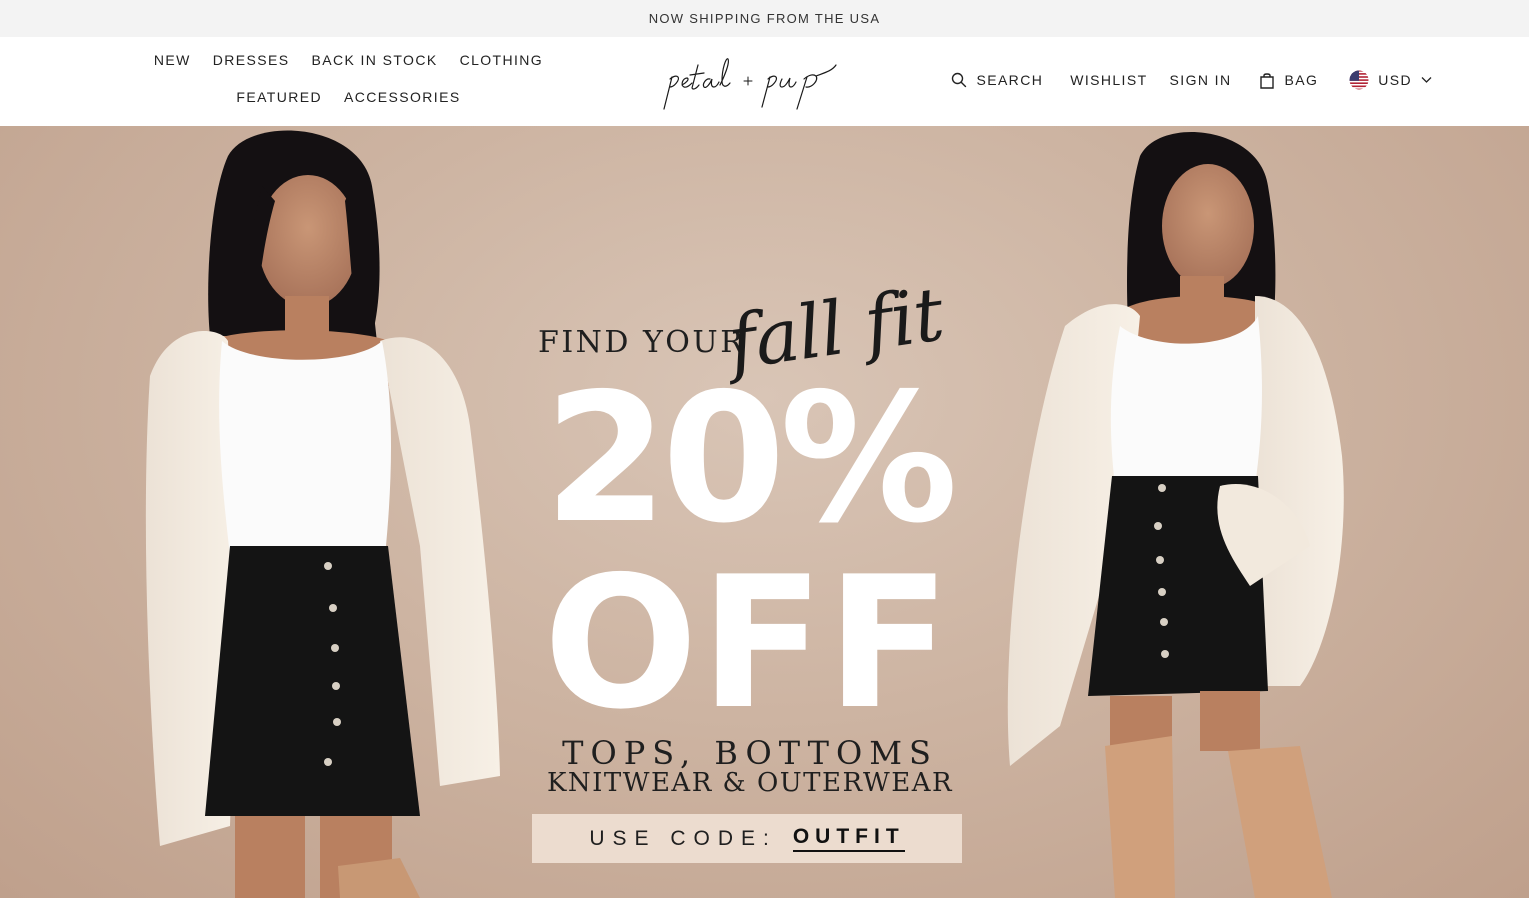  Describe the element at coordinates (251, 60) in the screenshot. I see `nav-item-dresses: DRESSES` at that location.